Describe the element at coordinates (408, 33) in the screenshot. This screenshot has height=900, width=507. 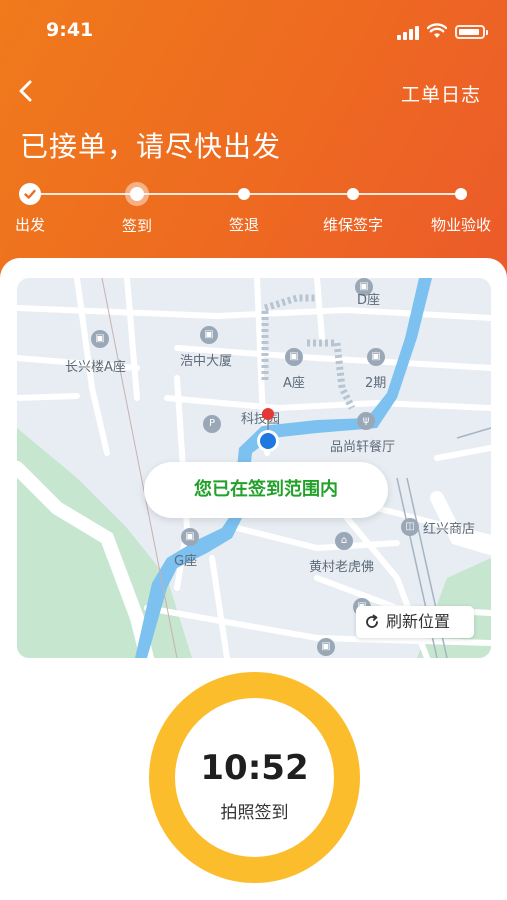
I see `signal-icon` at that location.